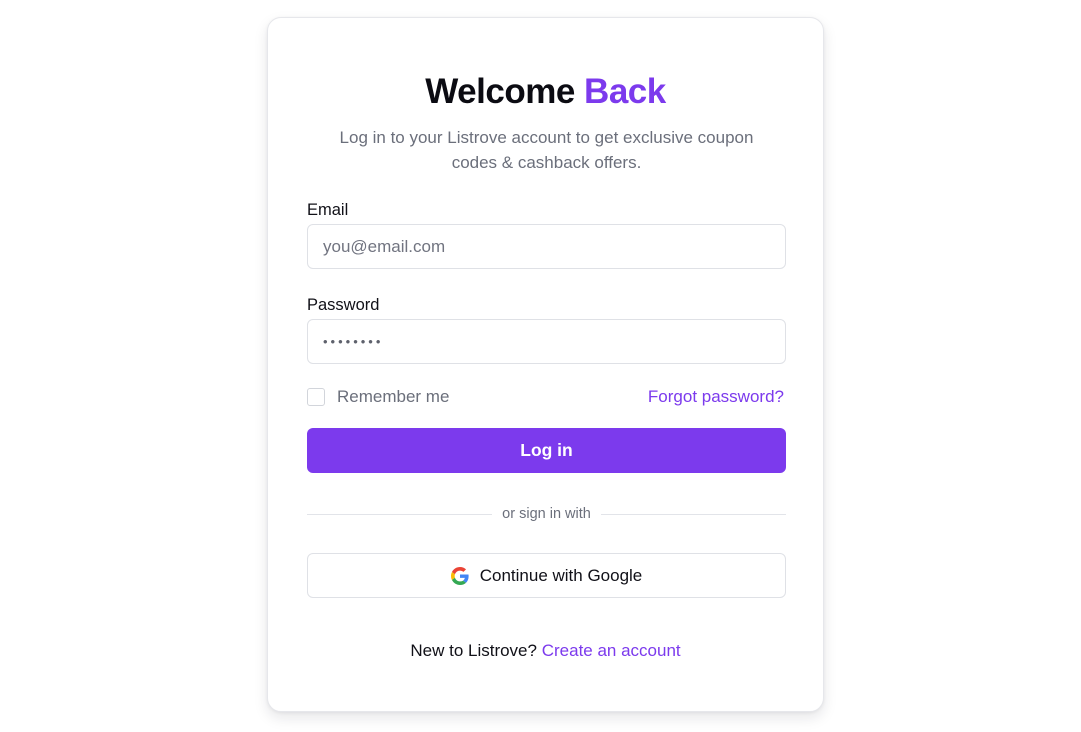  Describe the element at coordinates (500, 91) in the screenshot. I see `title-main: Welcome` at that location.